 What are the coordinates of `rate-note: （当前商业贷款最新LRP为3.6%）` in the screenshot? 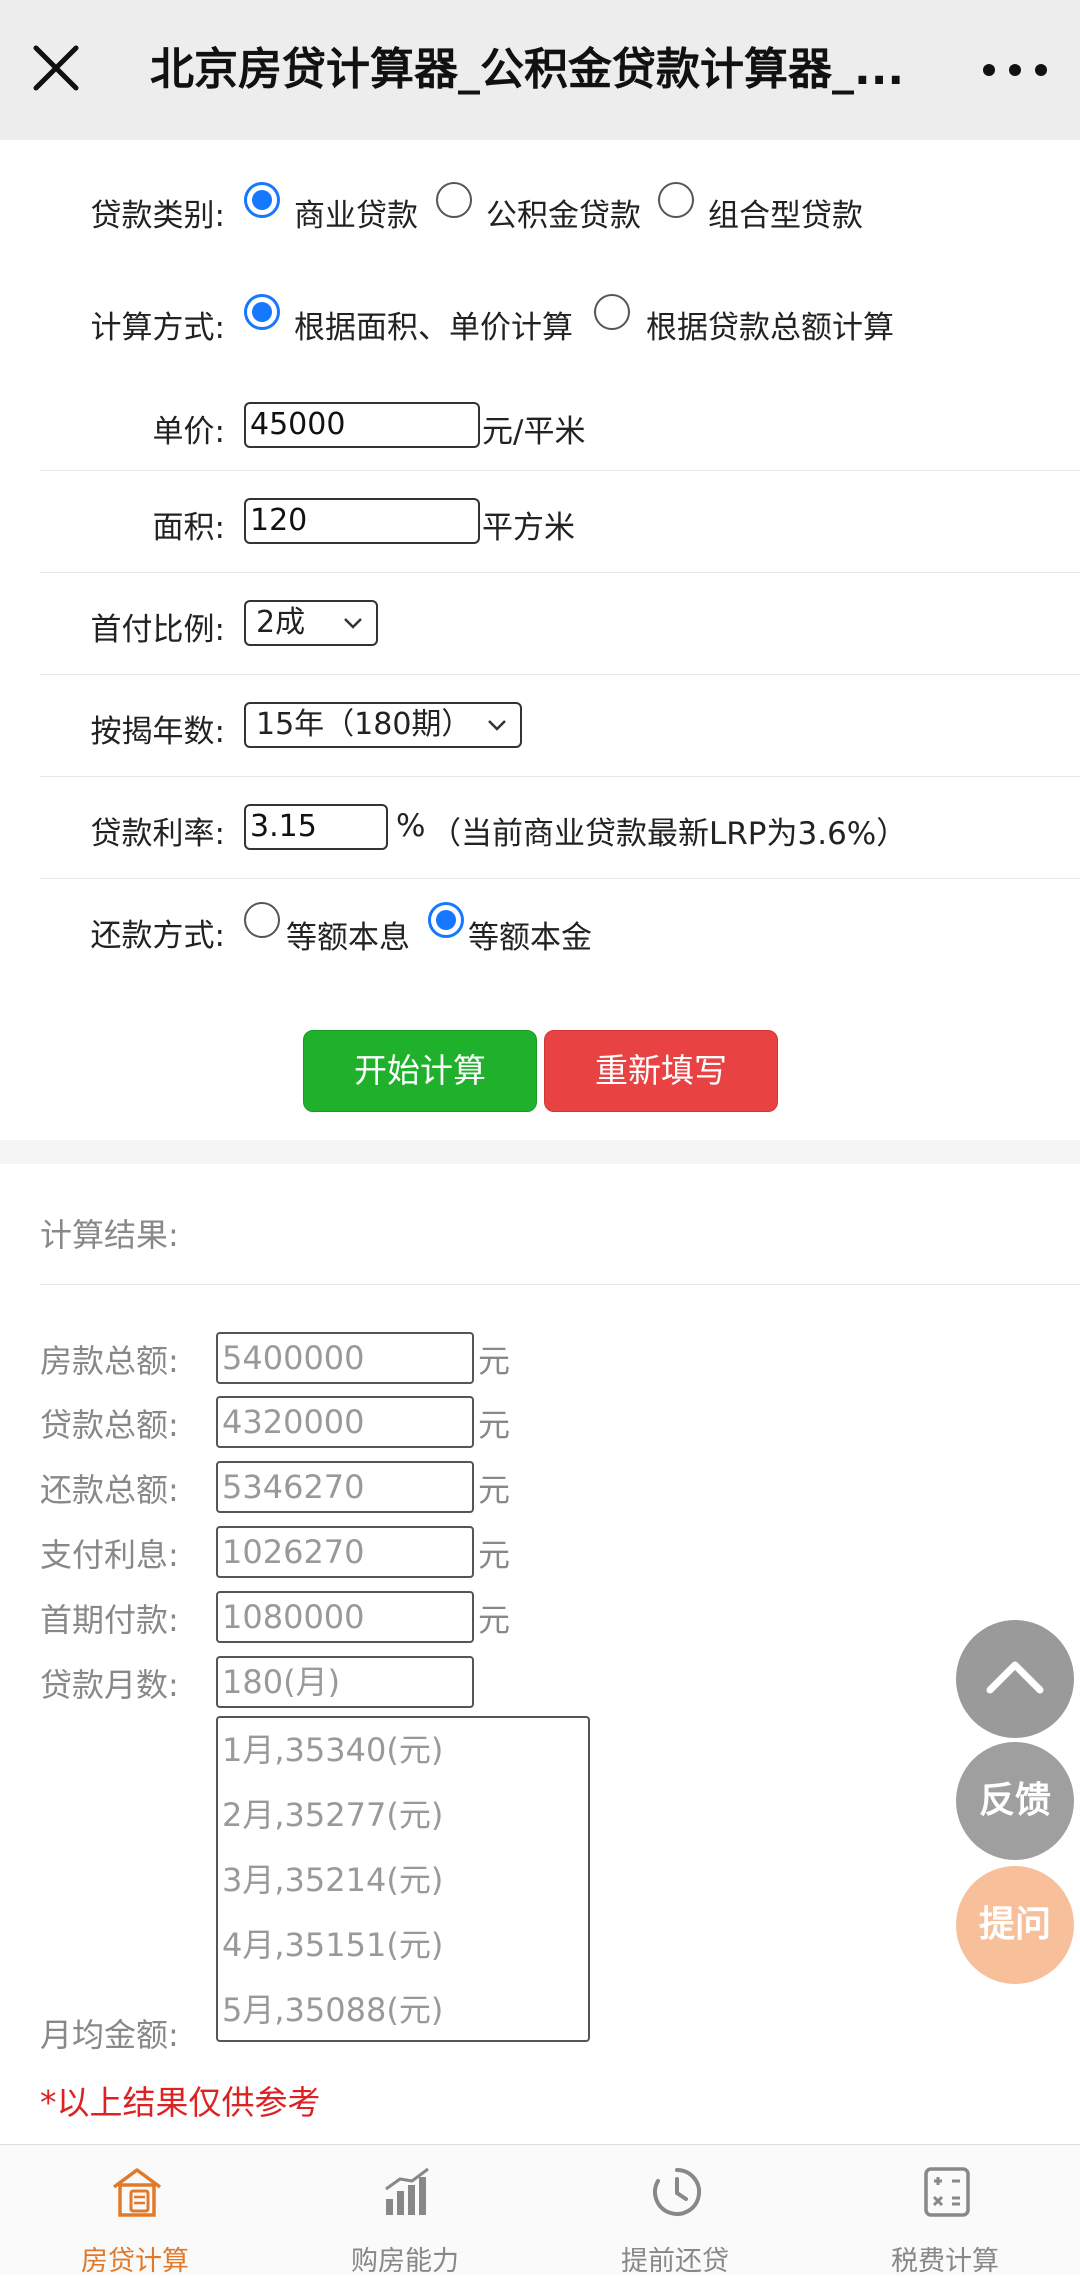 It's located at (669, 834).